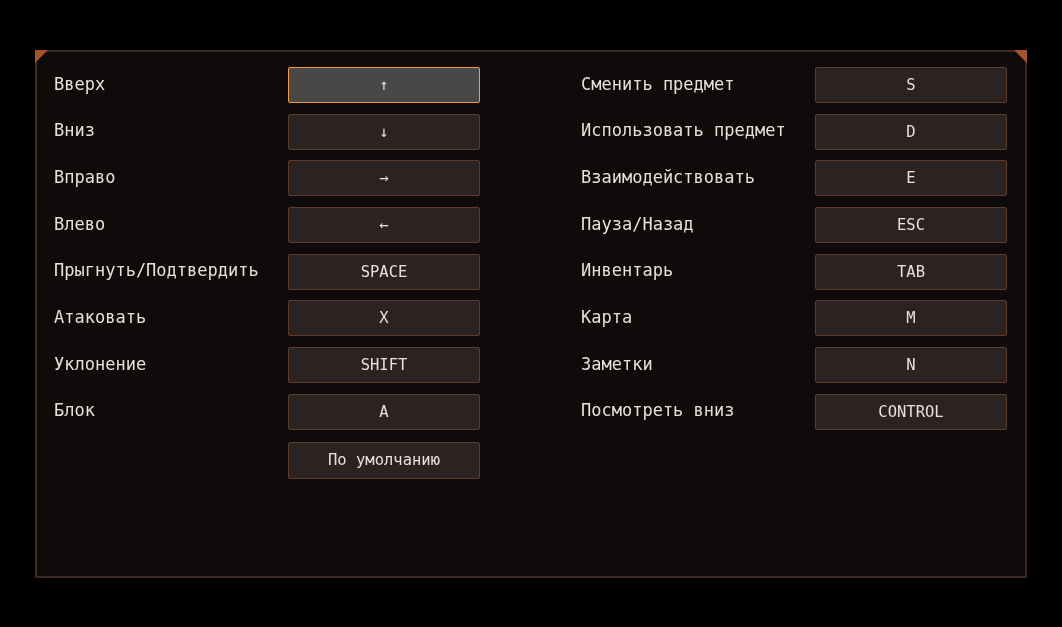  What do you see at coordinates (617, 363) in the screenshot?
I see `action-label: Заметки` at bounding box center [617, 363].